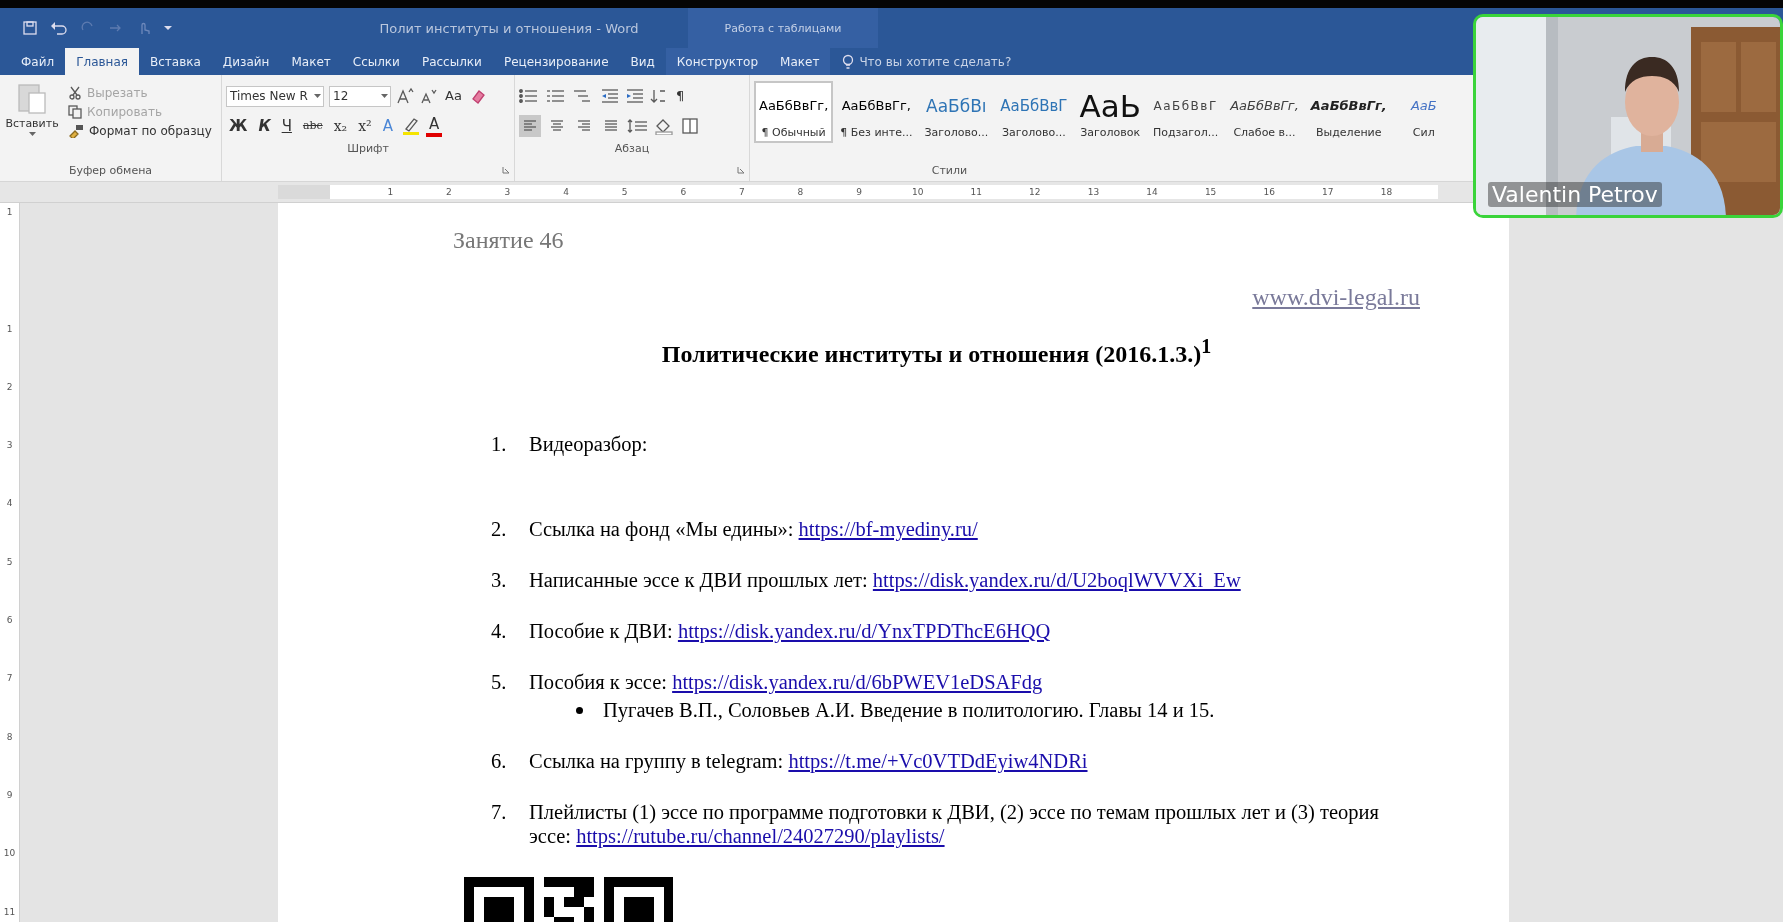 The width and height of the screenshot is (1783, 922). What do you see at coordinates (246, 61) in the screenshot?
I see `ribbon-tab: Дизайн` at bounding box center [246, 61].